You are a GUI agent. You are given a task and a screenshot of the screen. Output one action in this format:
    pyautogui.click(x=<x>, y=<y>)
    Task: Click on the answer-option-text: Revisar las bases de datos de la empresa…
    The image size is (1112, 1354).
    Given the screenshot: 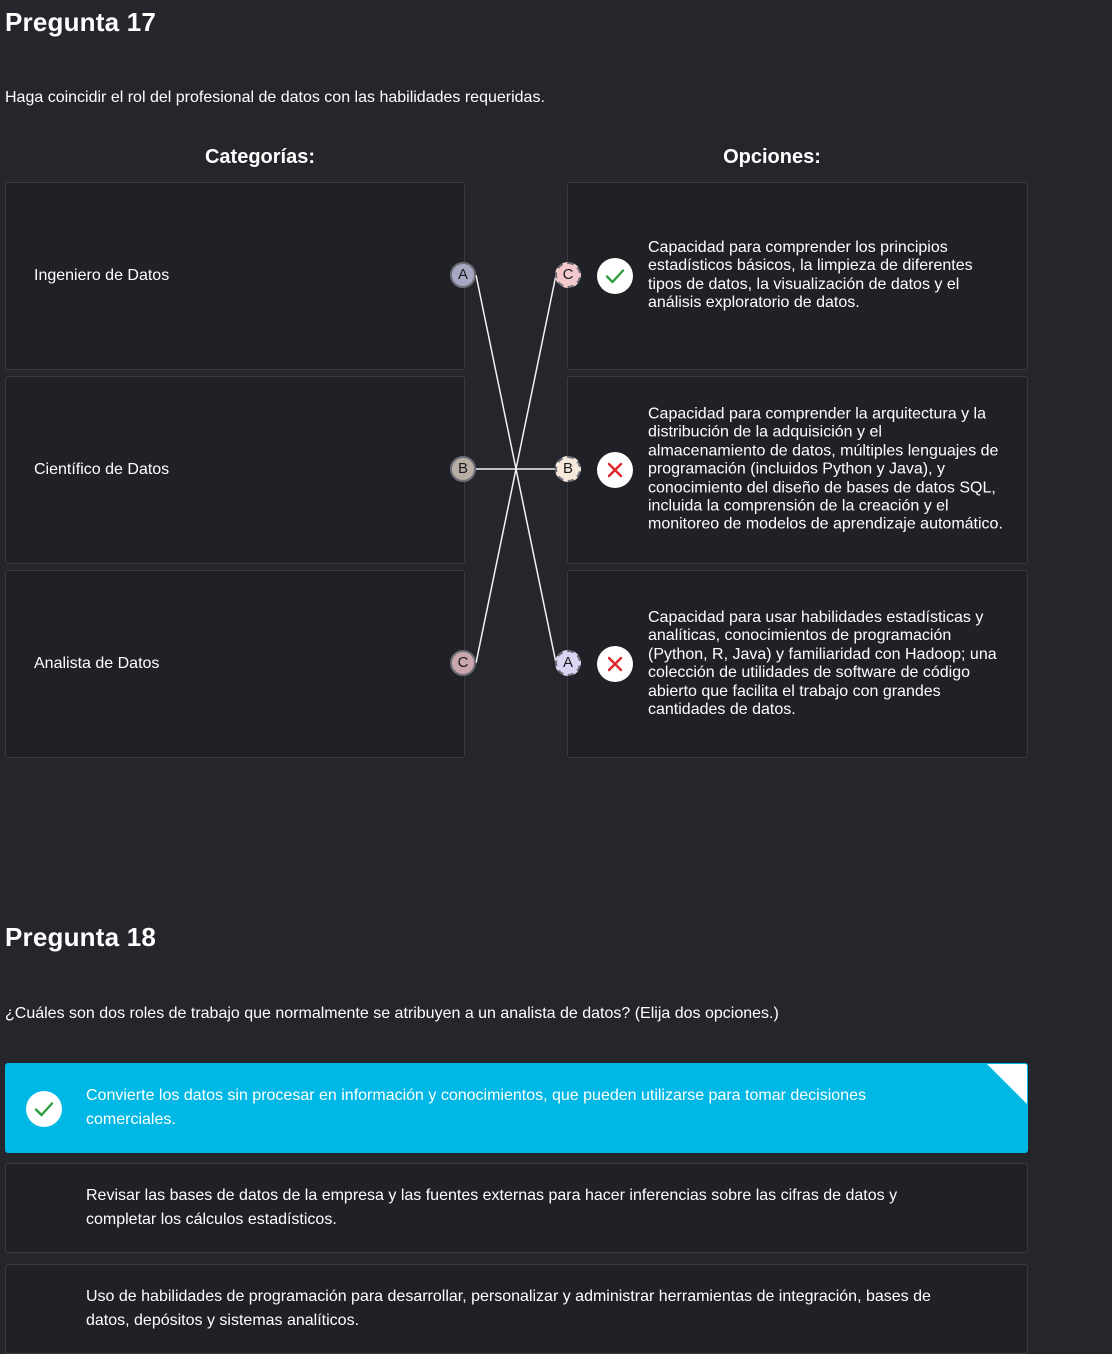 What is the action you would take?
    pyautogui.click(x=492, y=1207)
    